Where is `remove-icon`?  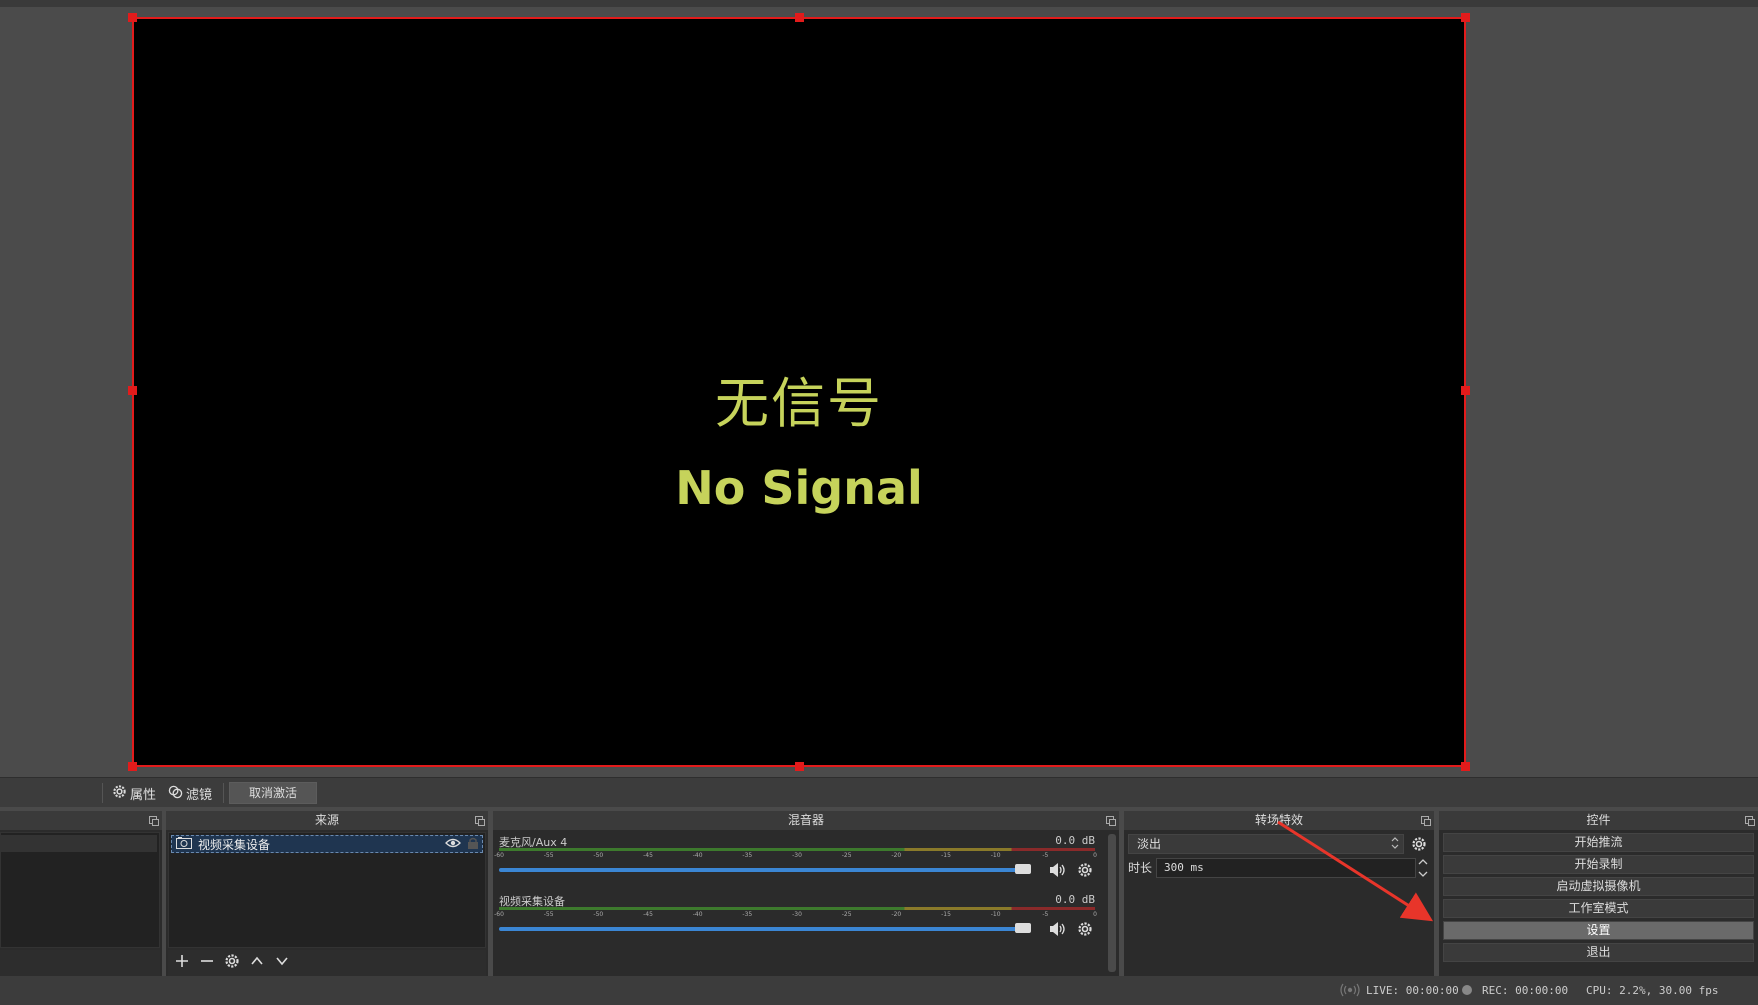 remove-icon is located at coordinates (207, 963).